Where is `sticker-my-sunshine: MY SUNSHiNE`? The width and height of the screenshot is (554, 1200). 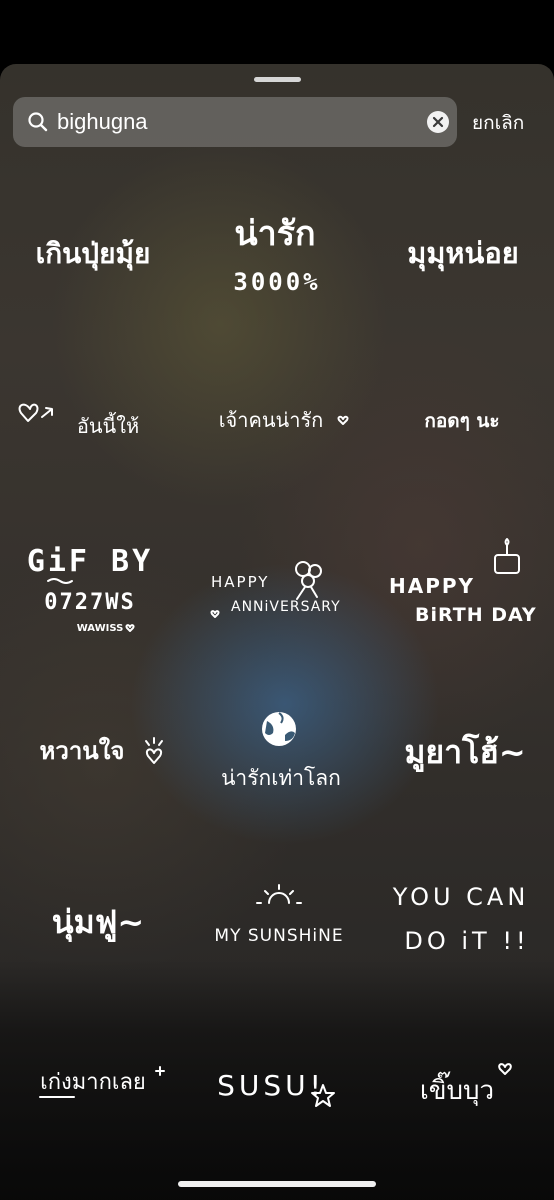
sticker-my-sunshine: MY SUNSHiNE is located at coordinates (277, 917).